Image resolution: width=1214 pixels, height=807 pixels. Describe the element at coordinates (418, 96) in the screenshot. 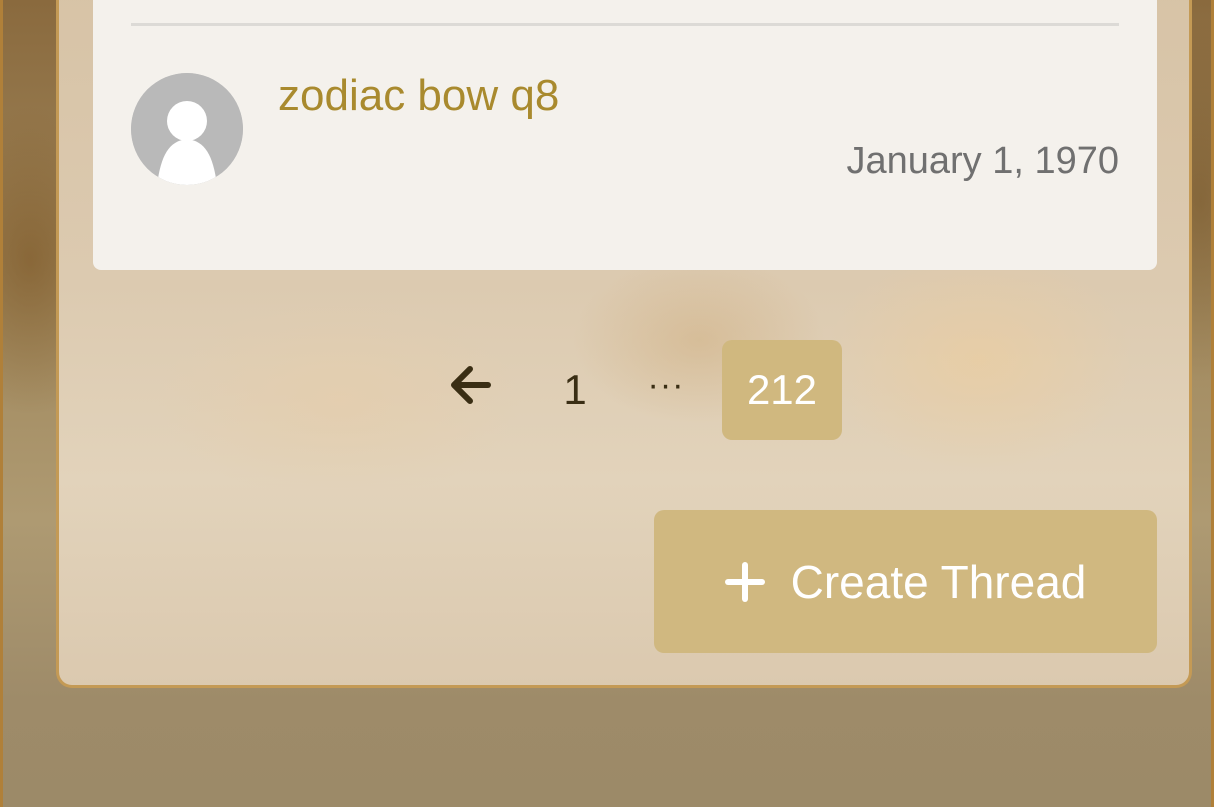

I see `thread-title-link: zodiac bow q8` at that location.